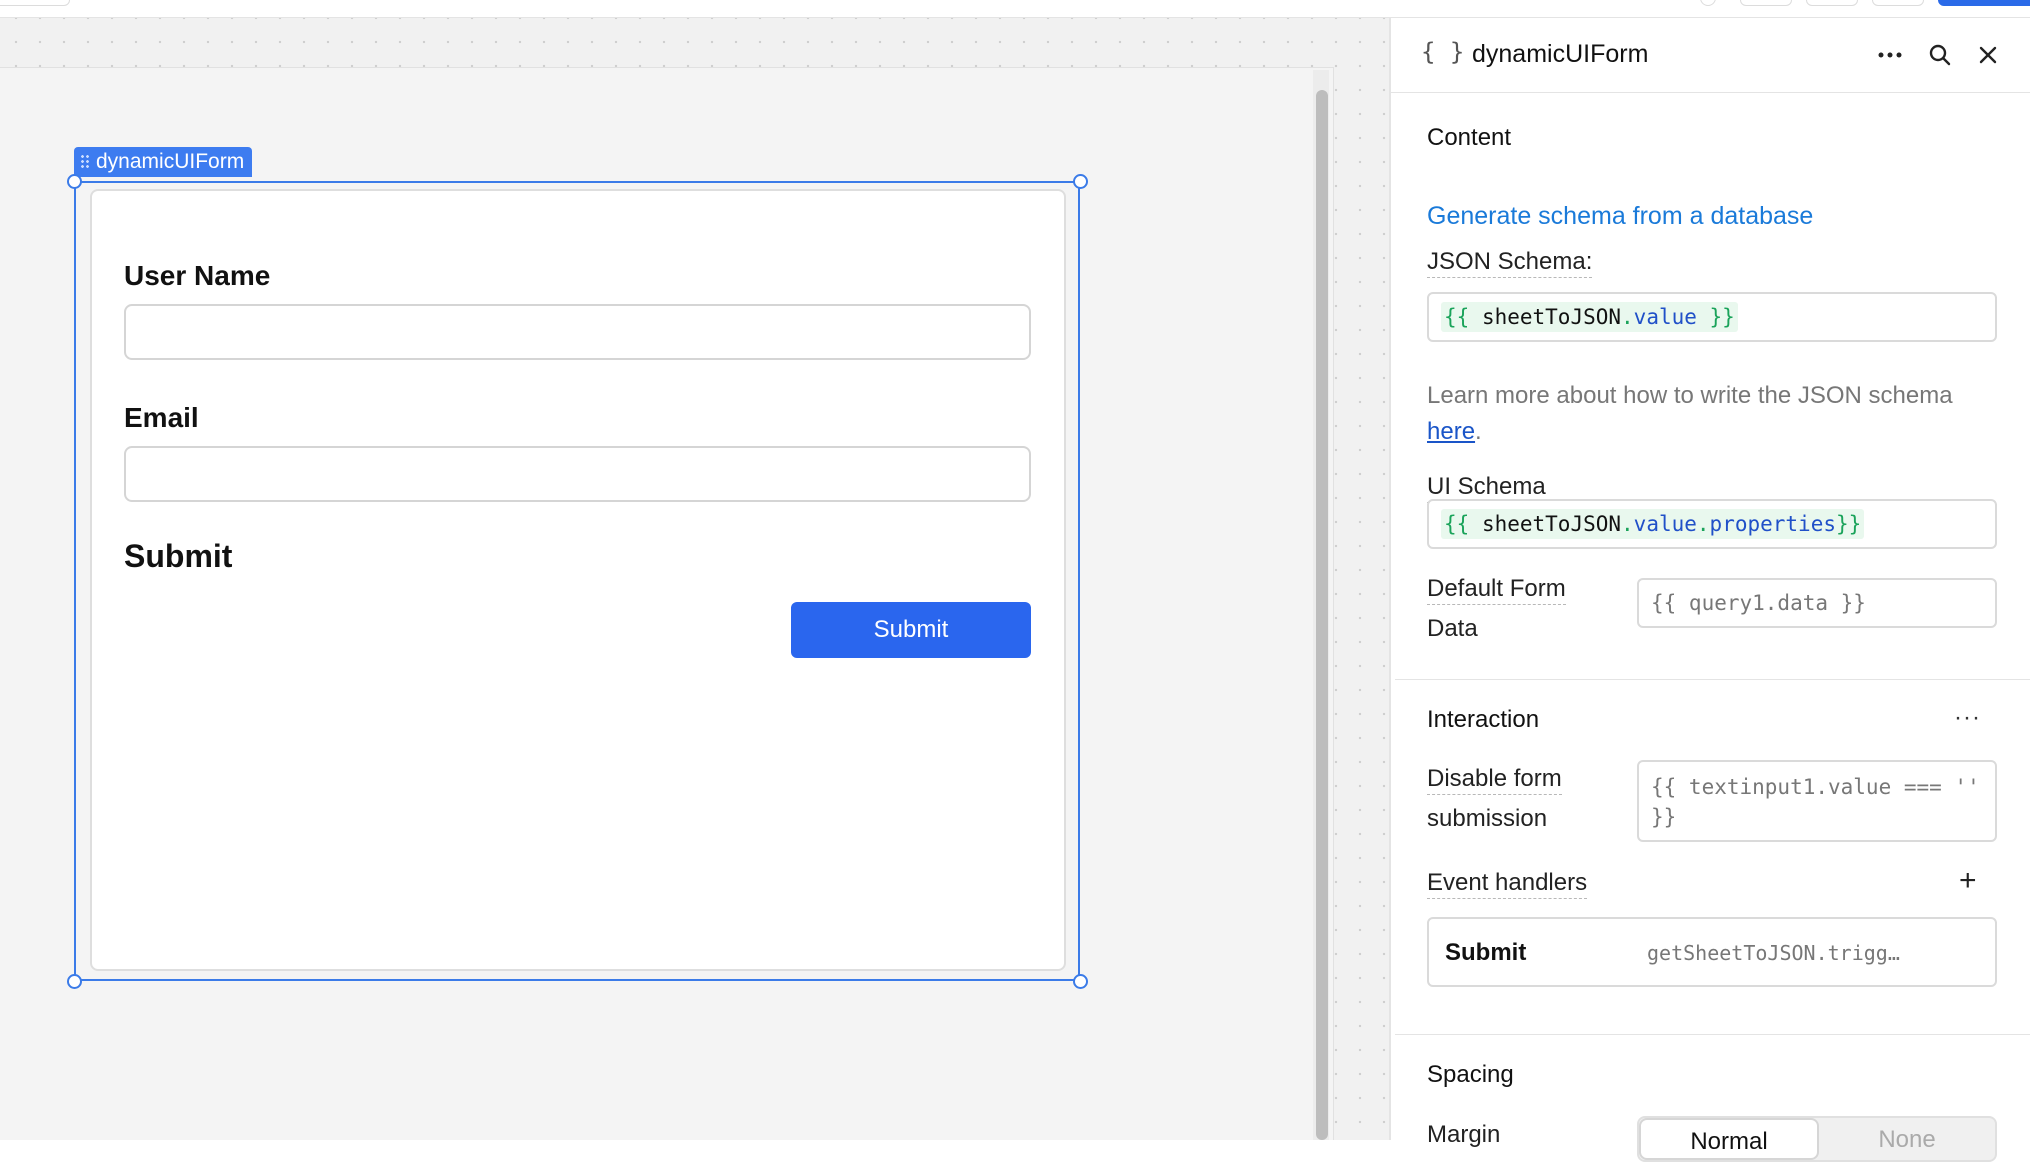 The height and width of the screenshot is (1162, 2030). Describe the element at coordinates (1478, 431) in the screenshot. I see `help-suffix: .` at that location.